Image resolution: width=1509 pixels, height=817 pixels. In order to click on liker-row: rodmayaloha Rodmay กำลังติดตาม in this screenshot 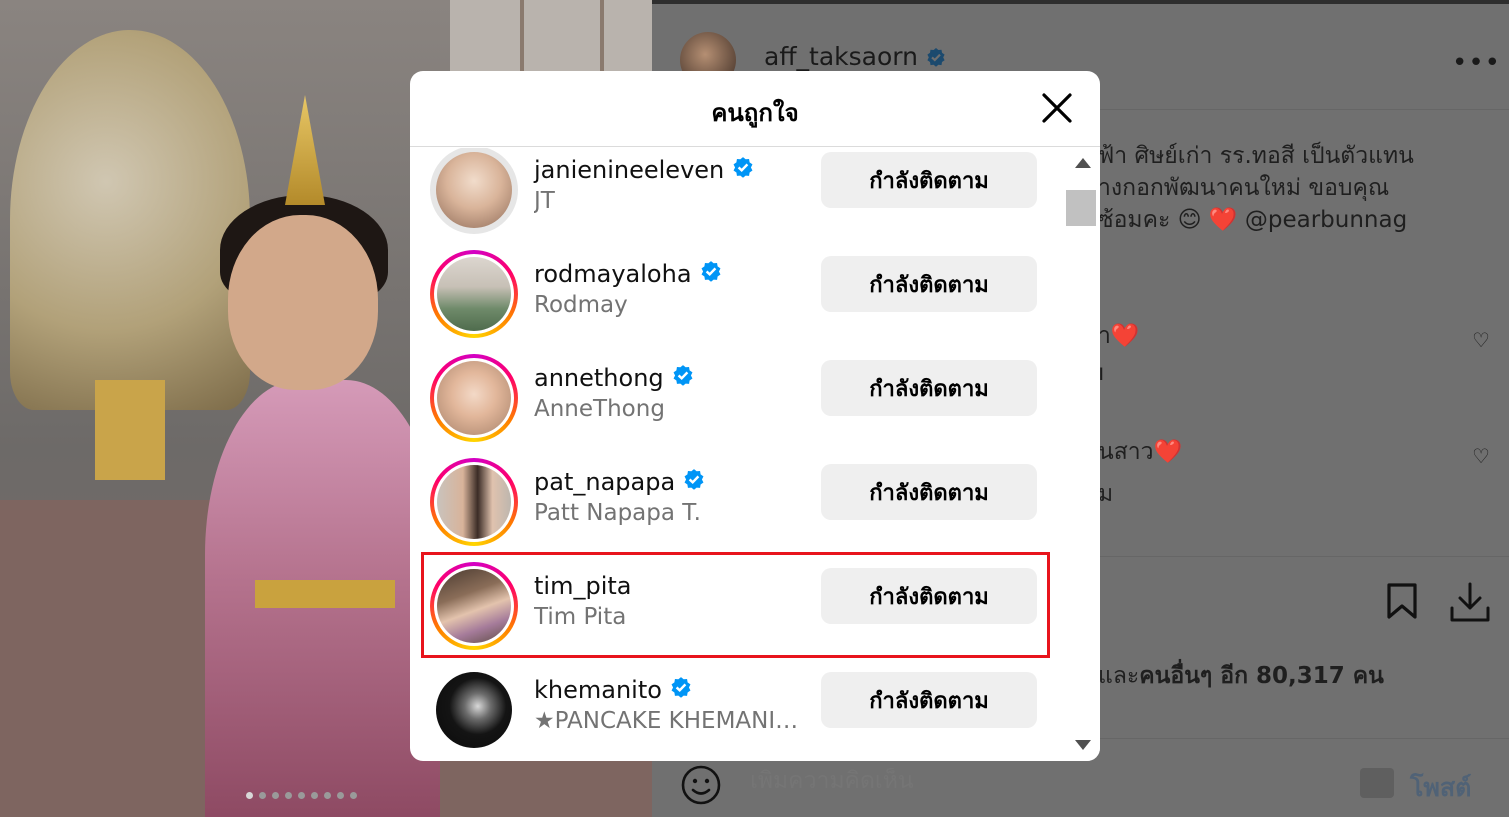, I will do `click(736, 300)`.